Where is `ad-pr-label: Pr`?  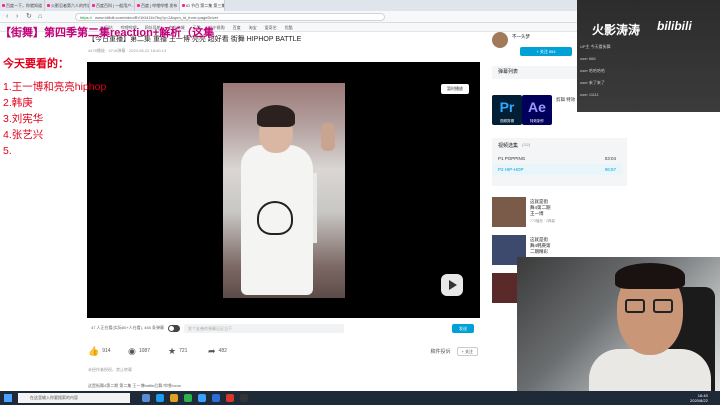 ad-pr-label: Pr is located at coordinates (507, 107).